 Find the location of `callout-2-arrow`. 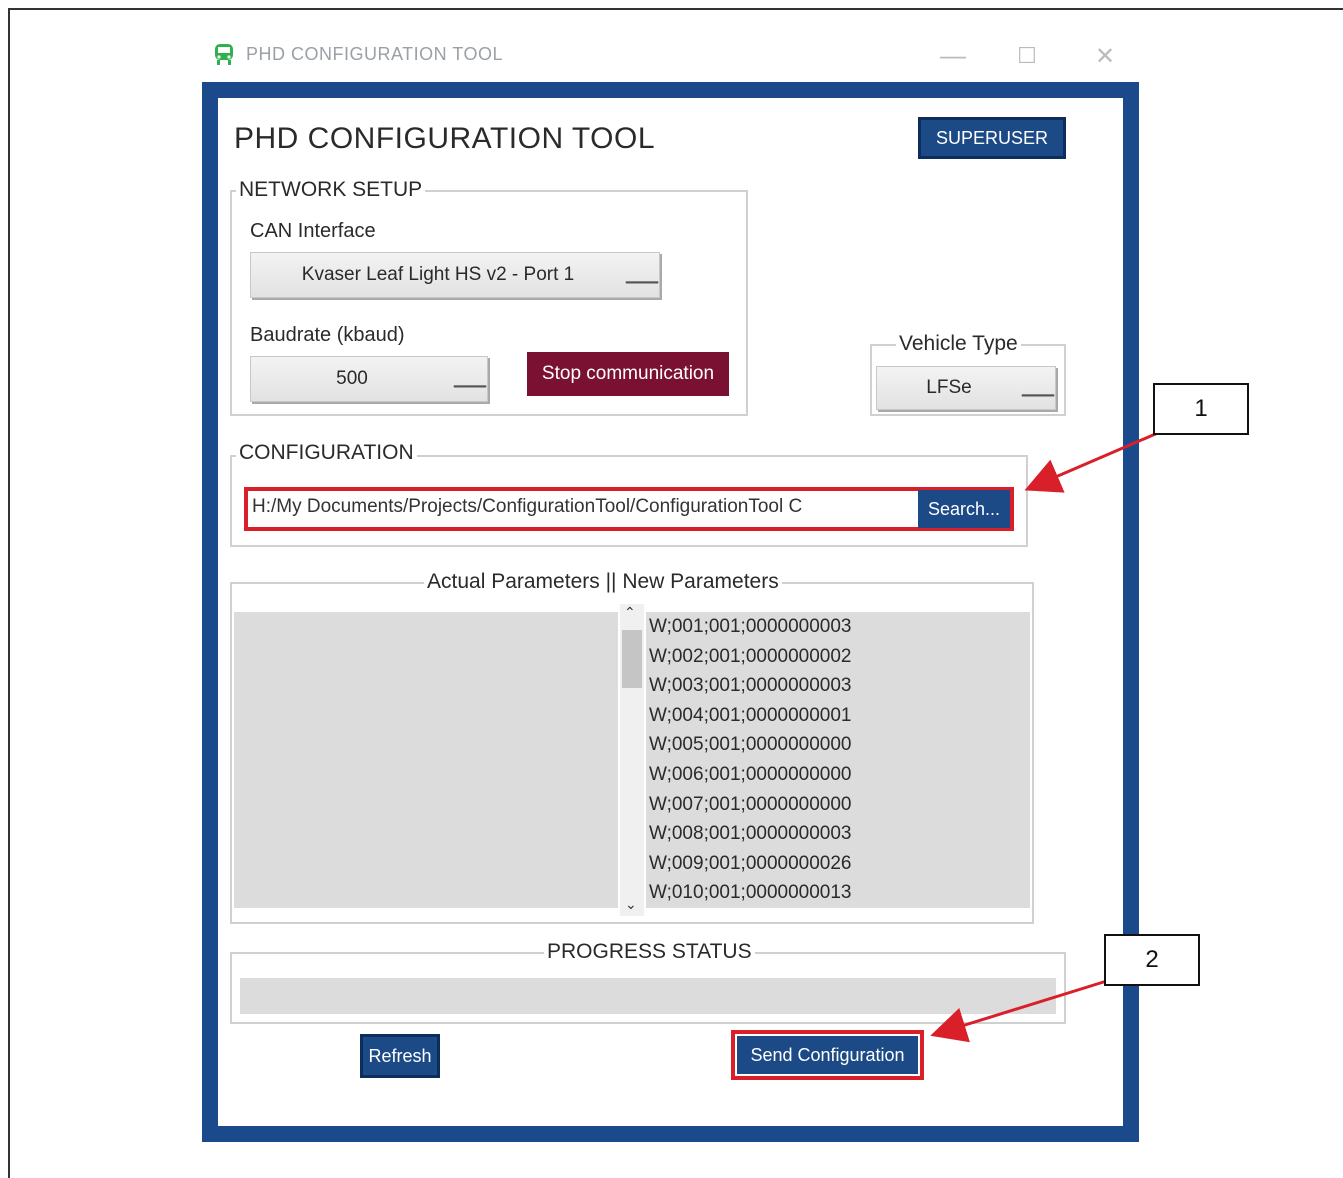

callout-2-arrow is located at coordinates (1020, 1010).